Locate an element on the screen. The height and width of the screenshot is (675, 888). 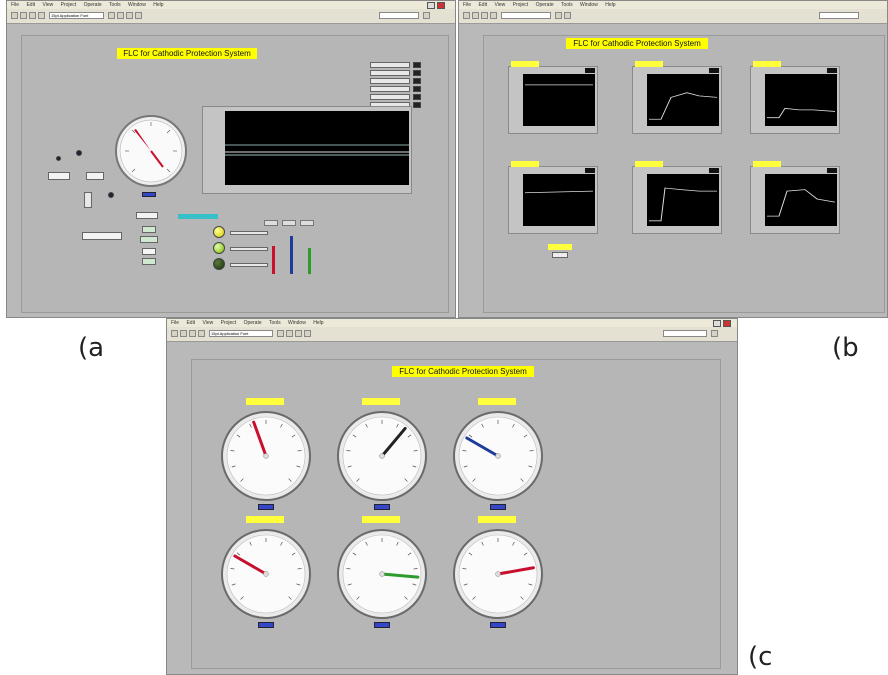
slider-blue is located at coordinates (291, 255).